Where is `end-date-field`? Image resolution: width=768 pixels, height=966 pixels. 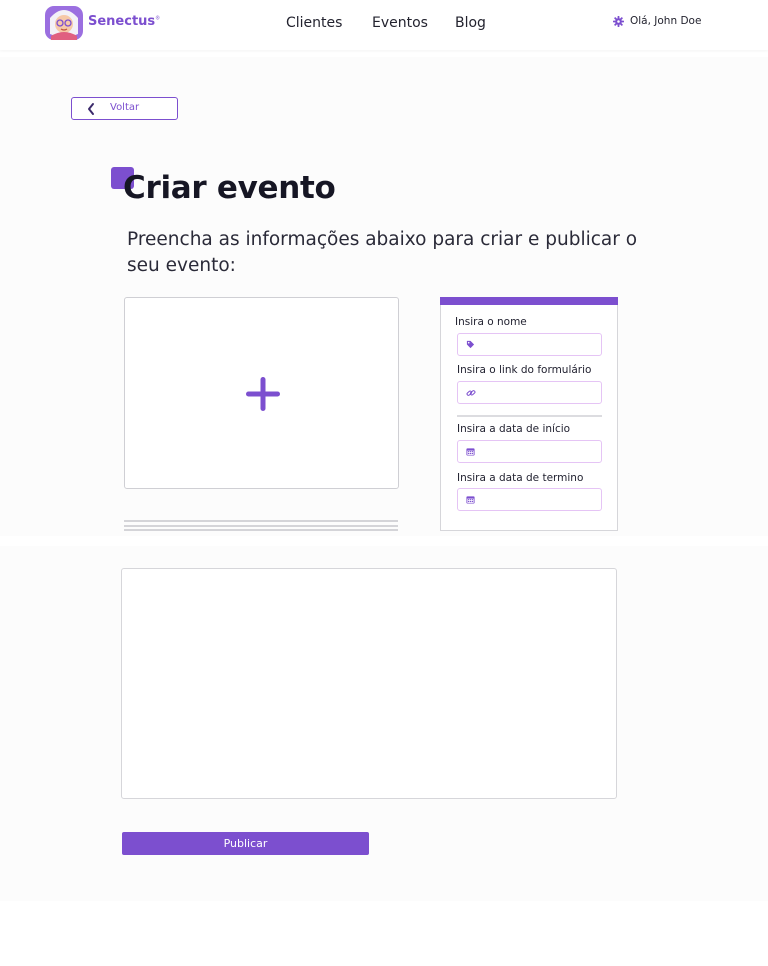
end-date-field is located at coordinates (529, 499).